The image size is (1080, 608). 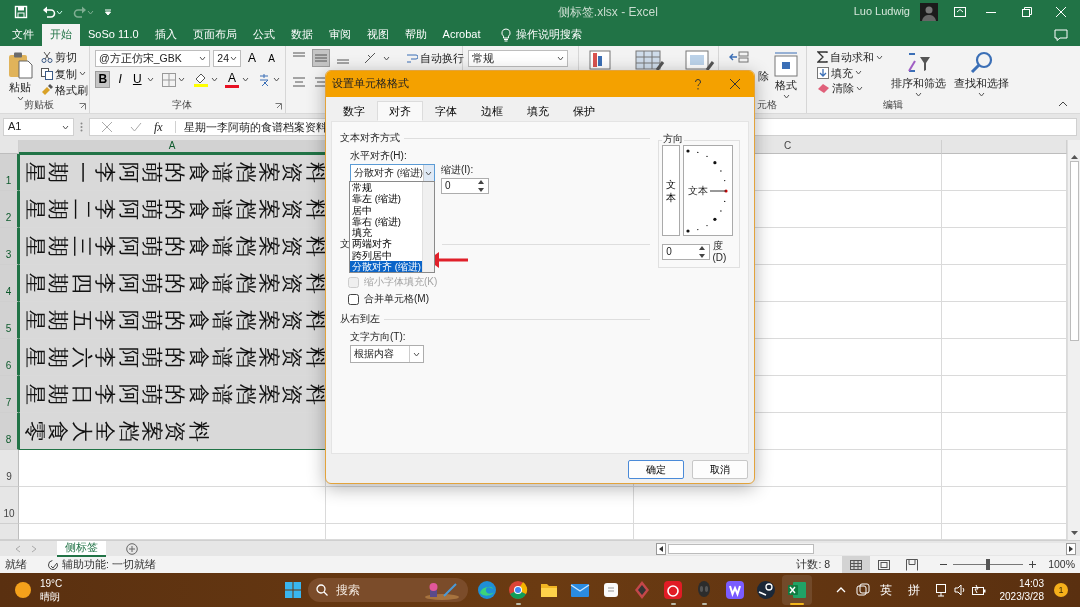 I want to click on group-label: 剪贴板, so click(x=38, y=105).